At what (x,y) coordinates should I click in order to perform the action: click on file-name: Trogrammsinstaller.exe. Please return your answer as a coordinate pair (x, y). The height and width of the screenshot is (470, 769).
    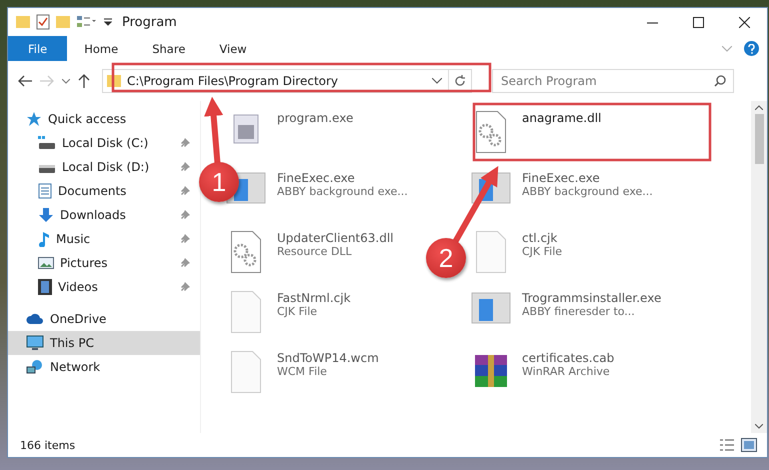
    Looking at the image, I should click on (592, 298).